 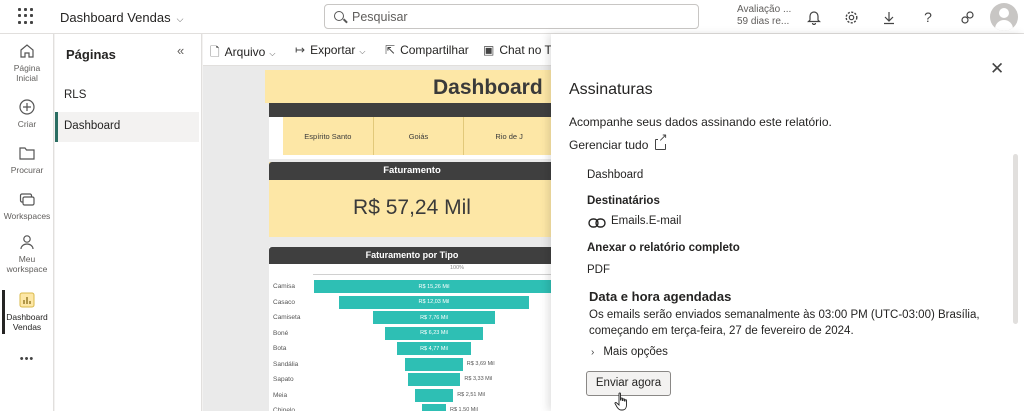 What do you see at coordinates (284, 286) in the screenshot?
I see `funnel-category-label: Camisa` at bounding box center [284, 286].